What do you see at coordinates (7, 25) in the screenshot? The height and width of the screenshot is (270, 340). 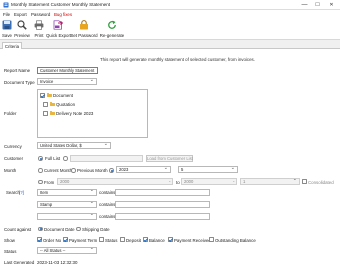 I see `save-icon` at bounding box center [7, 25].